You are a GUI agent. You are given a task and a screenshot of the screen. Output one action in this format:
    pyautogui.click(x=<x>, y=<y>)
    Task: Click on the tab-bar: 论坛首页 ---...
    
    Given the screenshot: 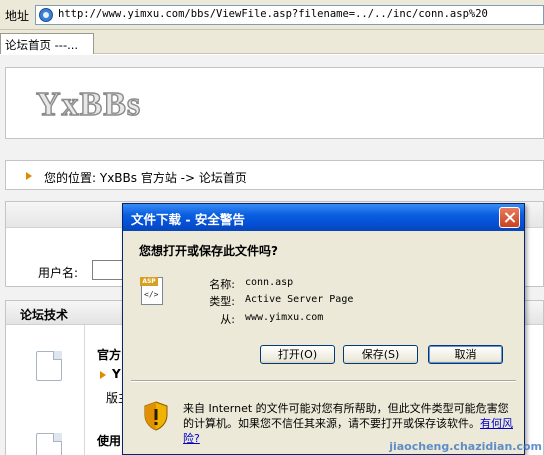 What is the action you would take?
    pyautogui.click(x=272, y=42)
    